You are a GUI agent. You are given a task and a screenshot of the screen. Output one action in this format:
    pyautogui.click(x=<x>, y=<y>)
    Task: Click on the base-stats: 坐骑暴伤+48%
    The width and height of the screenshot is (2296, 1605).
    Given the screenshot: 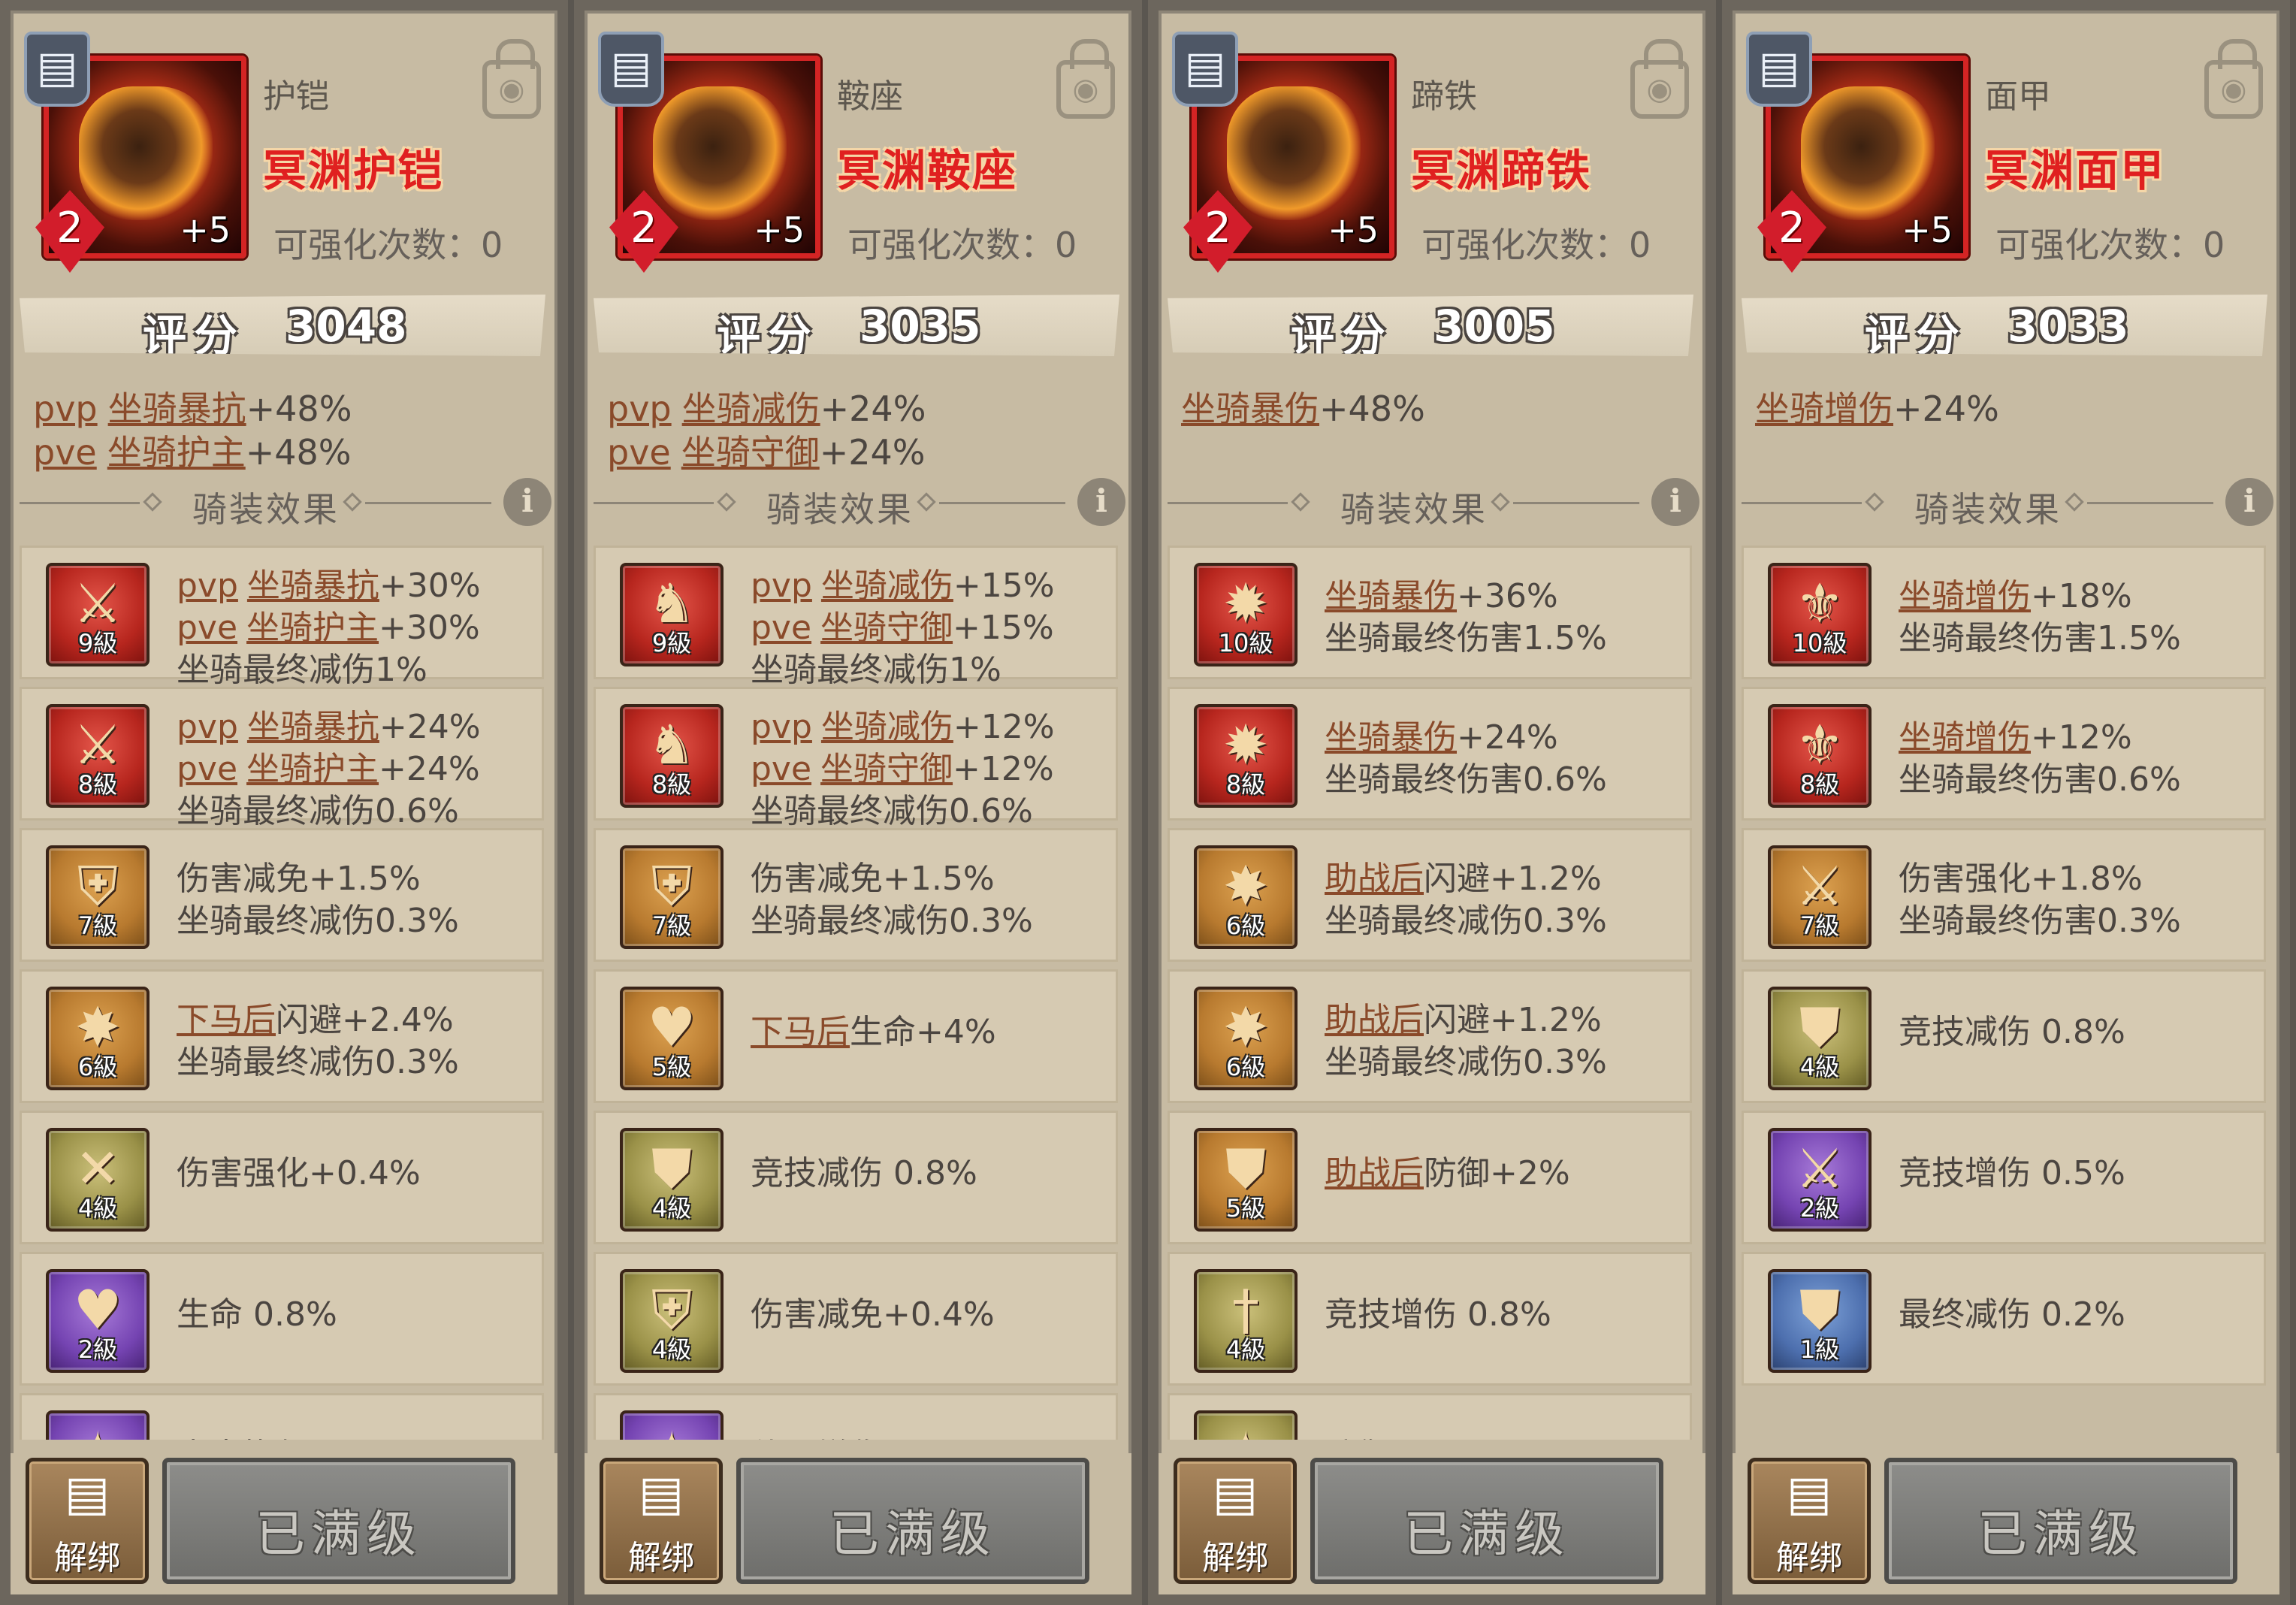 What is the action you would take?
    pyautogui.click(x=1303, y=405)
    